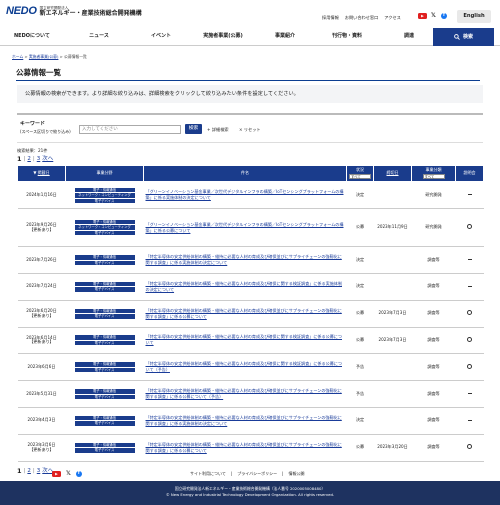  What do you see at coordinates (41, 174) in the screenshot?
I see `col-date: ▼ 掲載日` at bounding box center [41, 174].